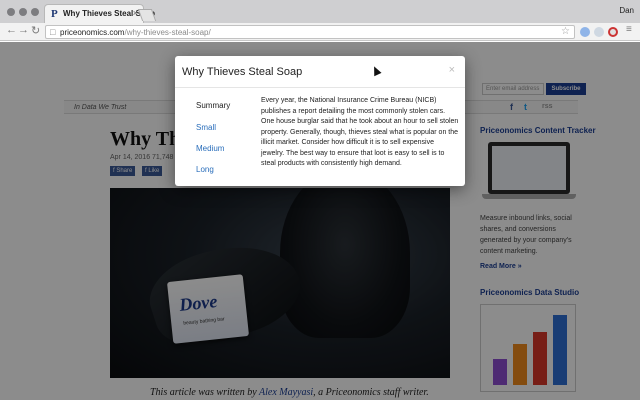  What do you see at coordinates (206, 127) in the screenshot?
I see `mode-small: Small` at bounding box center [206, 127].